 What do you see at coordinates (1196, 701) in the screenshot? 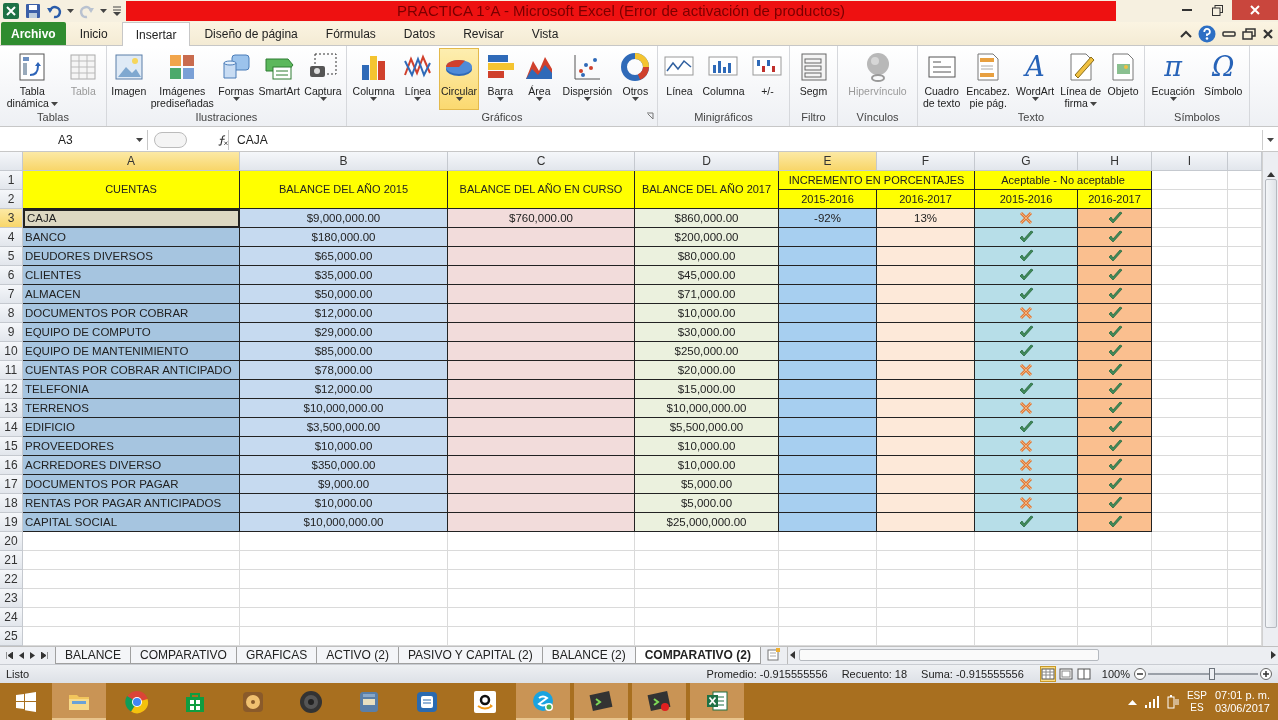
I see `language-indicator: ESP ES` at bounding box center [1196, 701].